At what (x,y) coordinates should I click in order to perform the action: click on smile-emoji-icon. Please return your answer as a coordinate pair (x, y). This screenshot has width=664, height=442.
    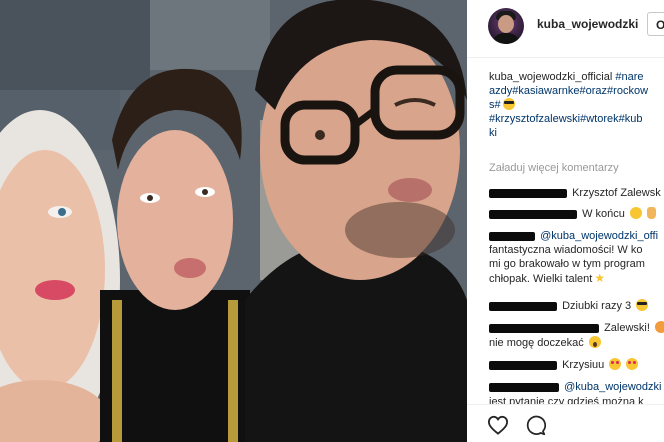
    Looking at the image, I should click on (635, 213).